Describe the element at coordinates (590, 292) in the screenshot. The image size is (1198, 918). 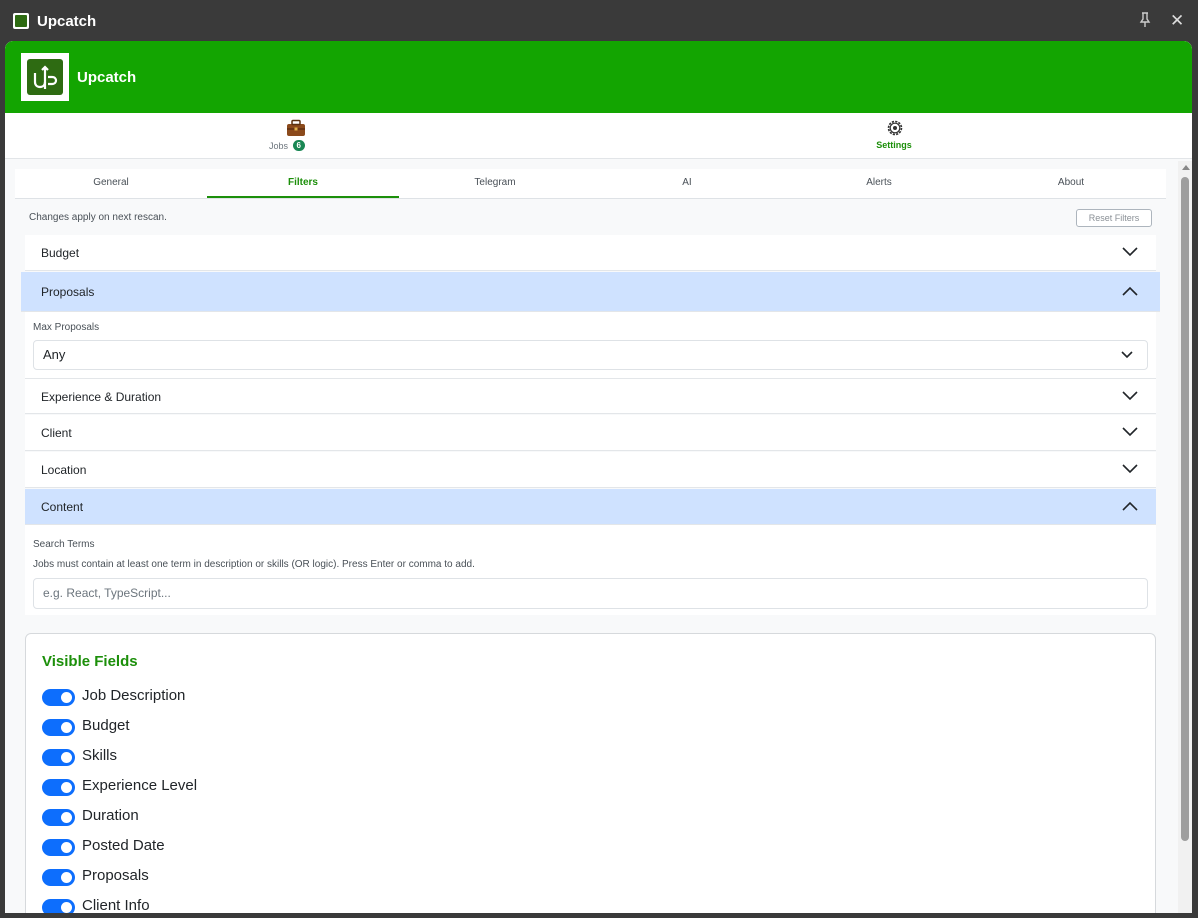
I see `section-proposals-header: Proposals` at that location.